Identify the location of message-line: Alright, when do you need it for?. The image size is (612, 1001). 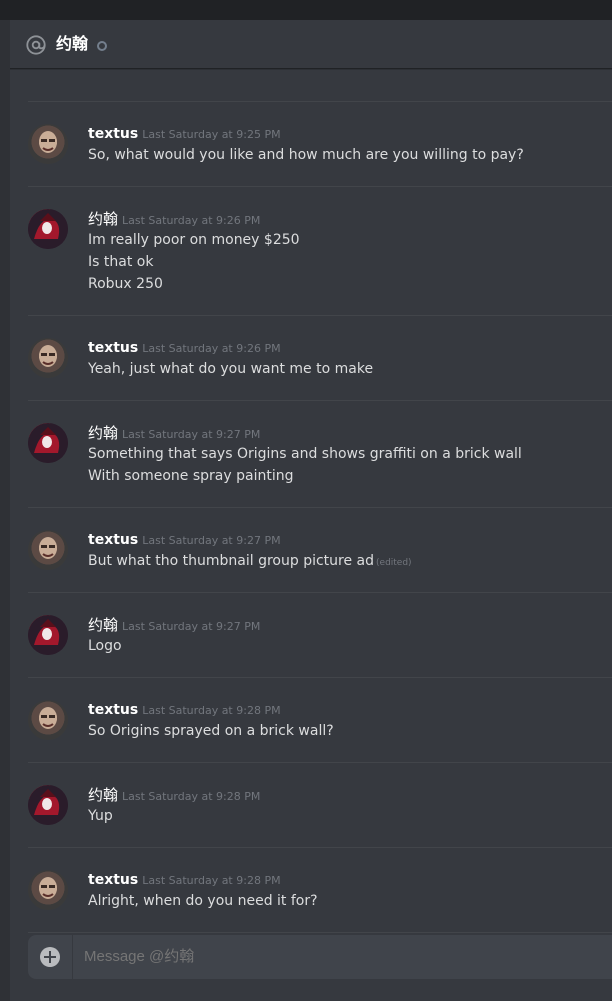
(203, 901).